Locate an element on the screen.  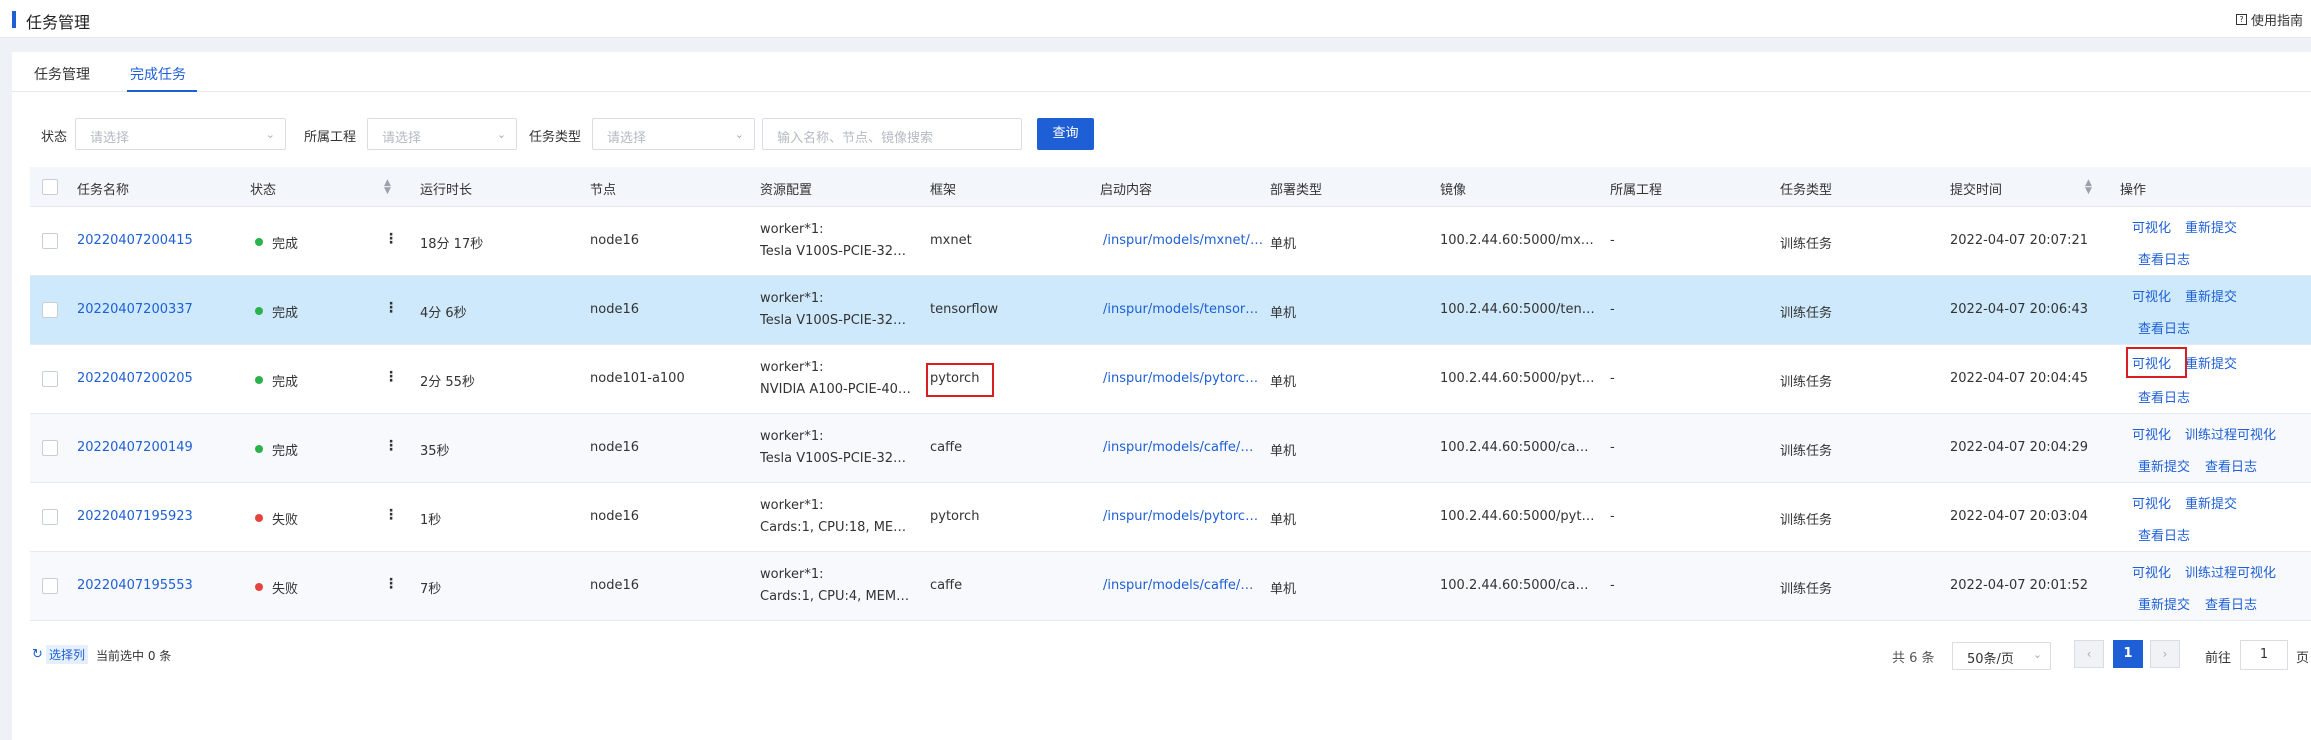
prev-page-button: ‹ is located at coordinates (2089, 654).